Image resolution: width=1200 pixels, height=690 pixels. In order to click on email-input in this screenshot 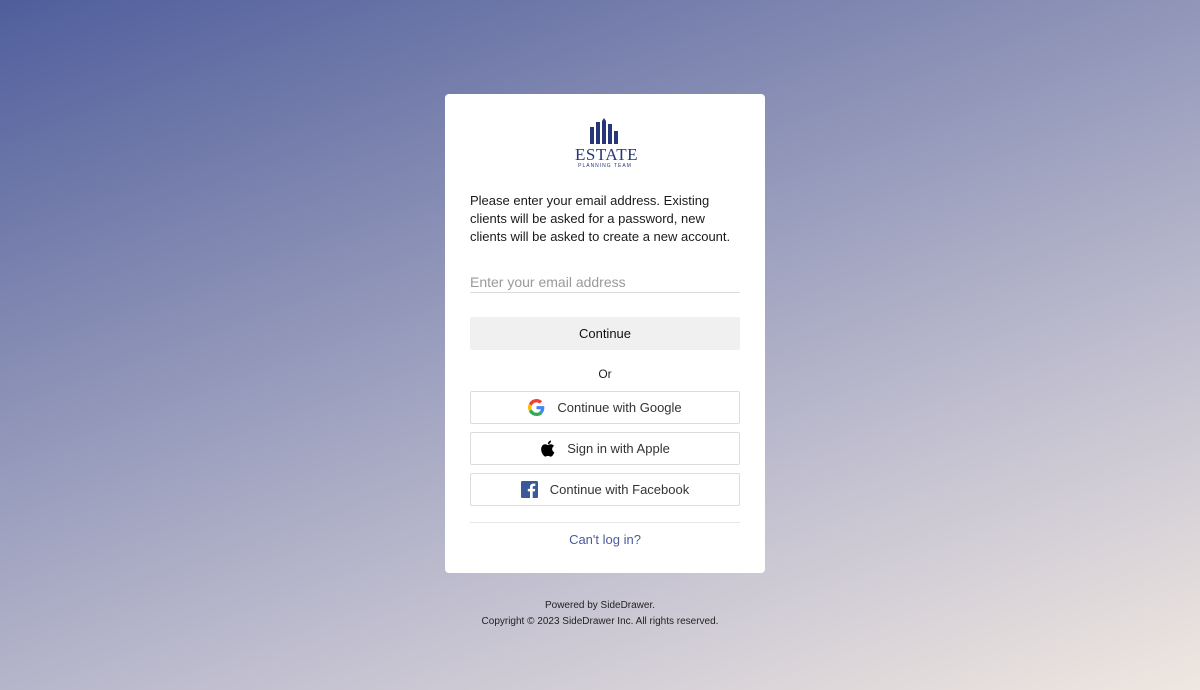, I will do `click(605, 282)`.